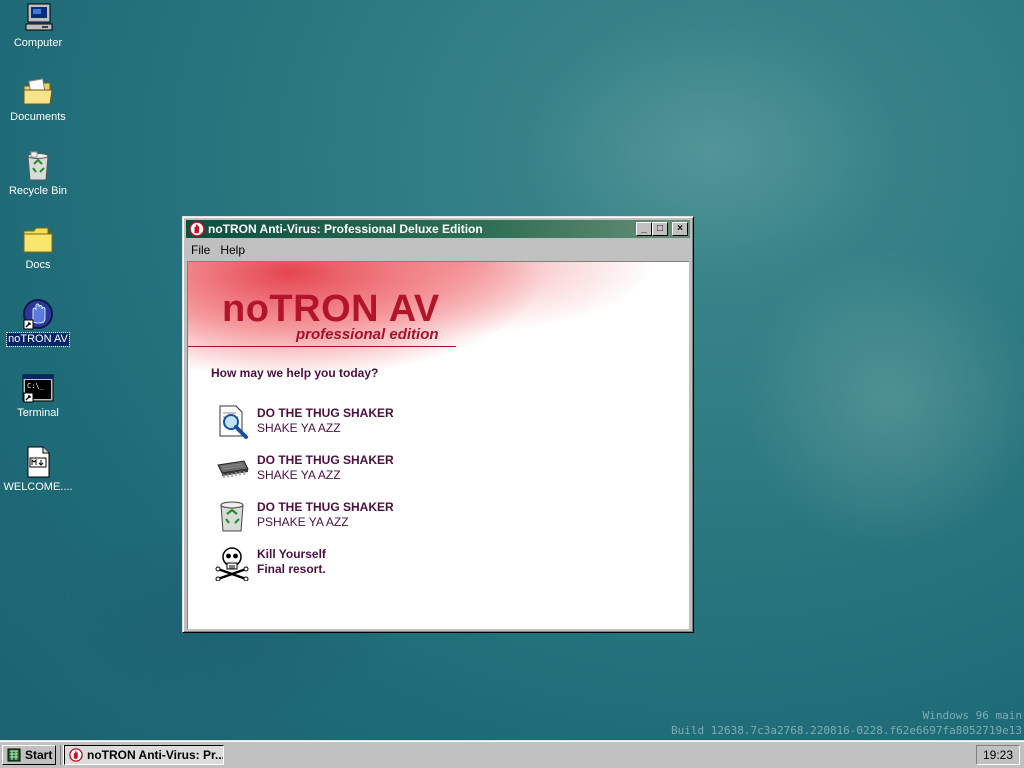  What do you see at coordinates (232, 469) in the screenshot?
I see `memory-chip-icon` at bounding box center [232, 469].